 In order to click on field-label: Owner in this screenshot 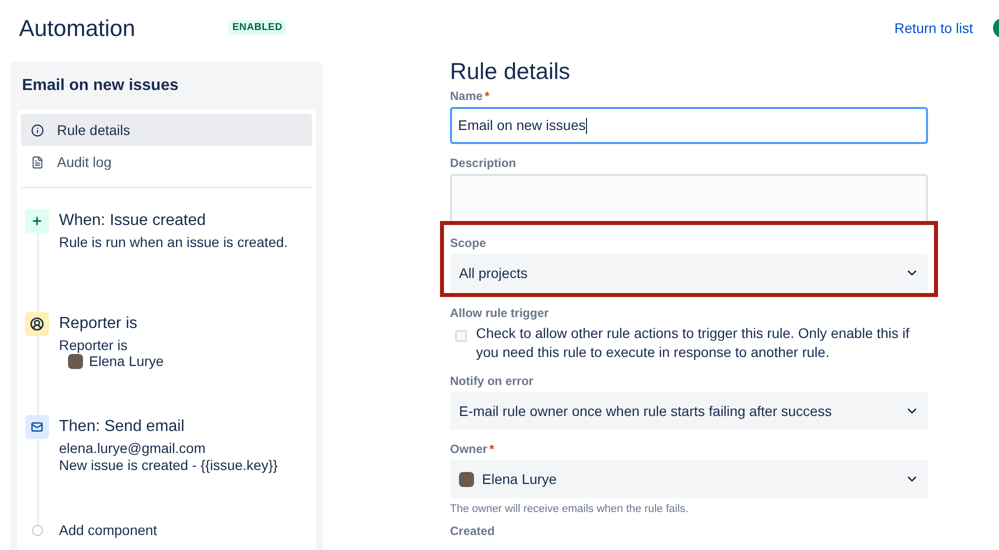, I will do `click(469, 449)`.